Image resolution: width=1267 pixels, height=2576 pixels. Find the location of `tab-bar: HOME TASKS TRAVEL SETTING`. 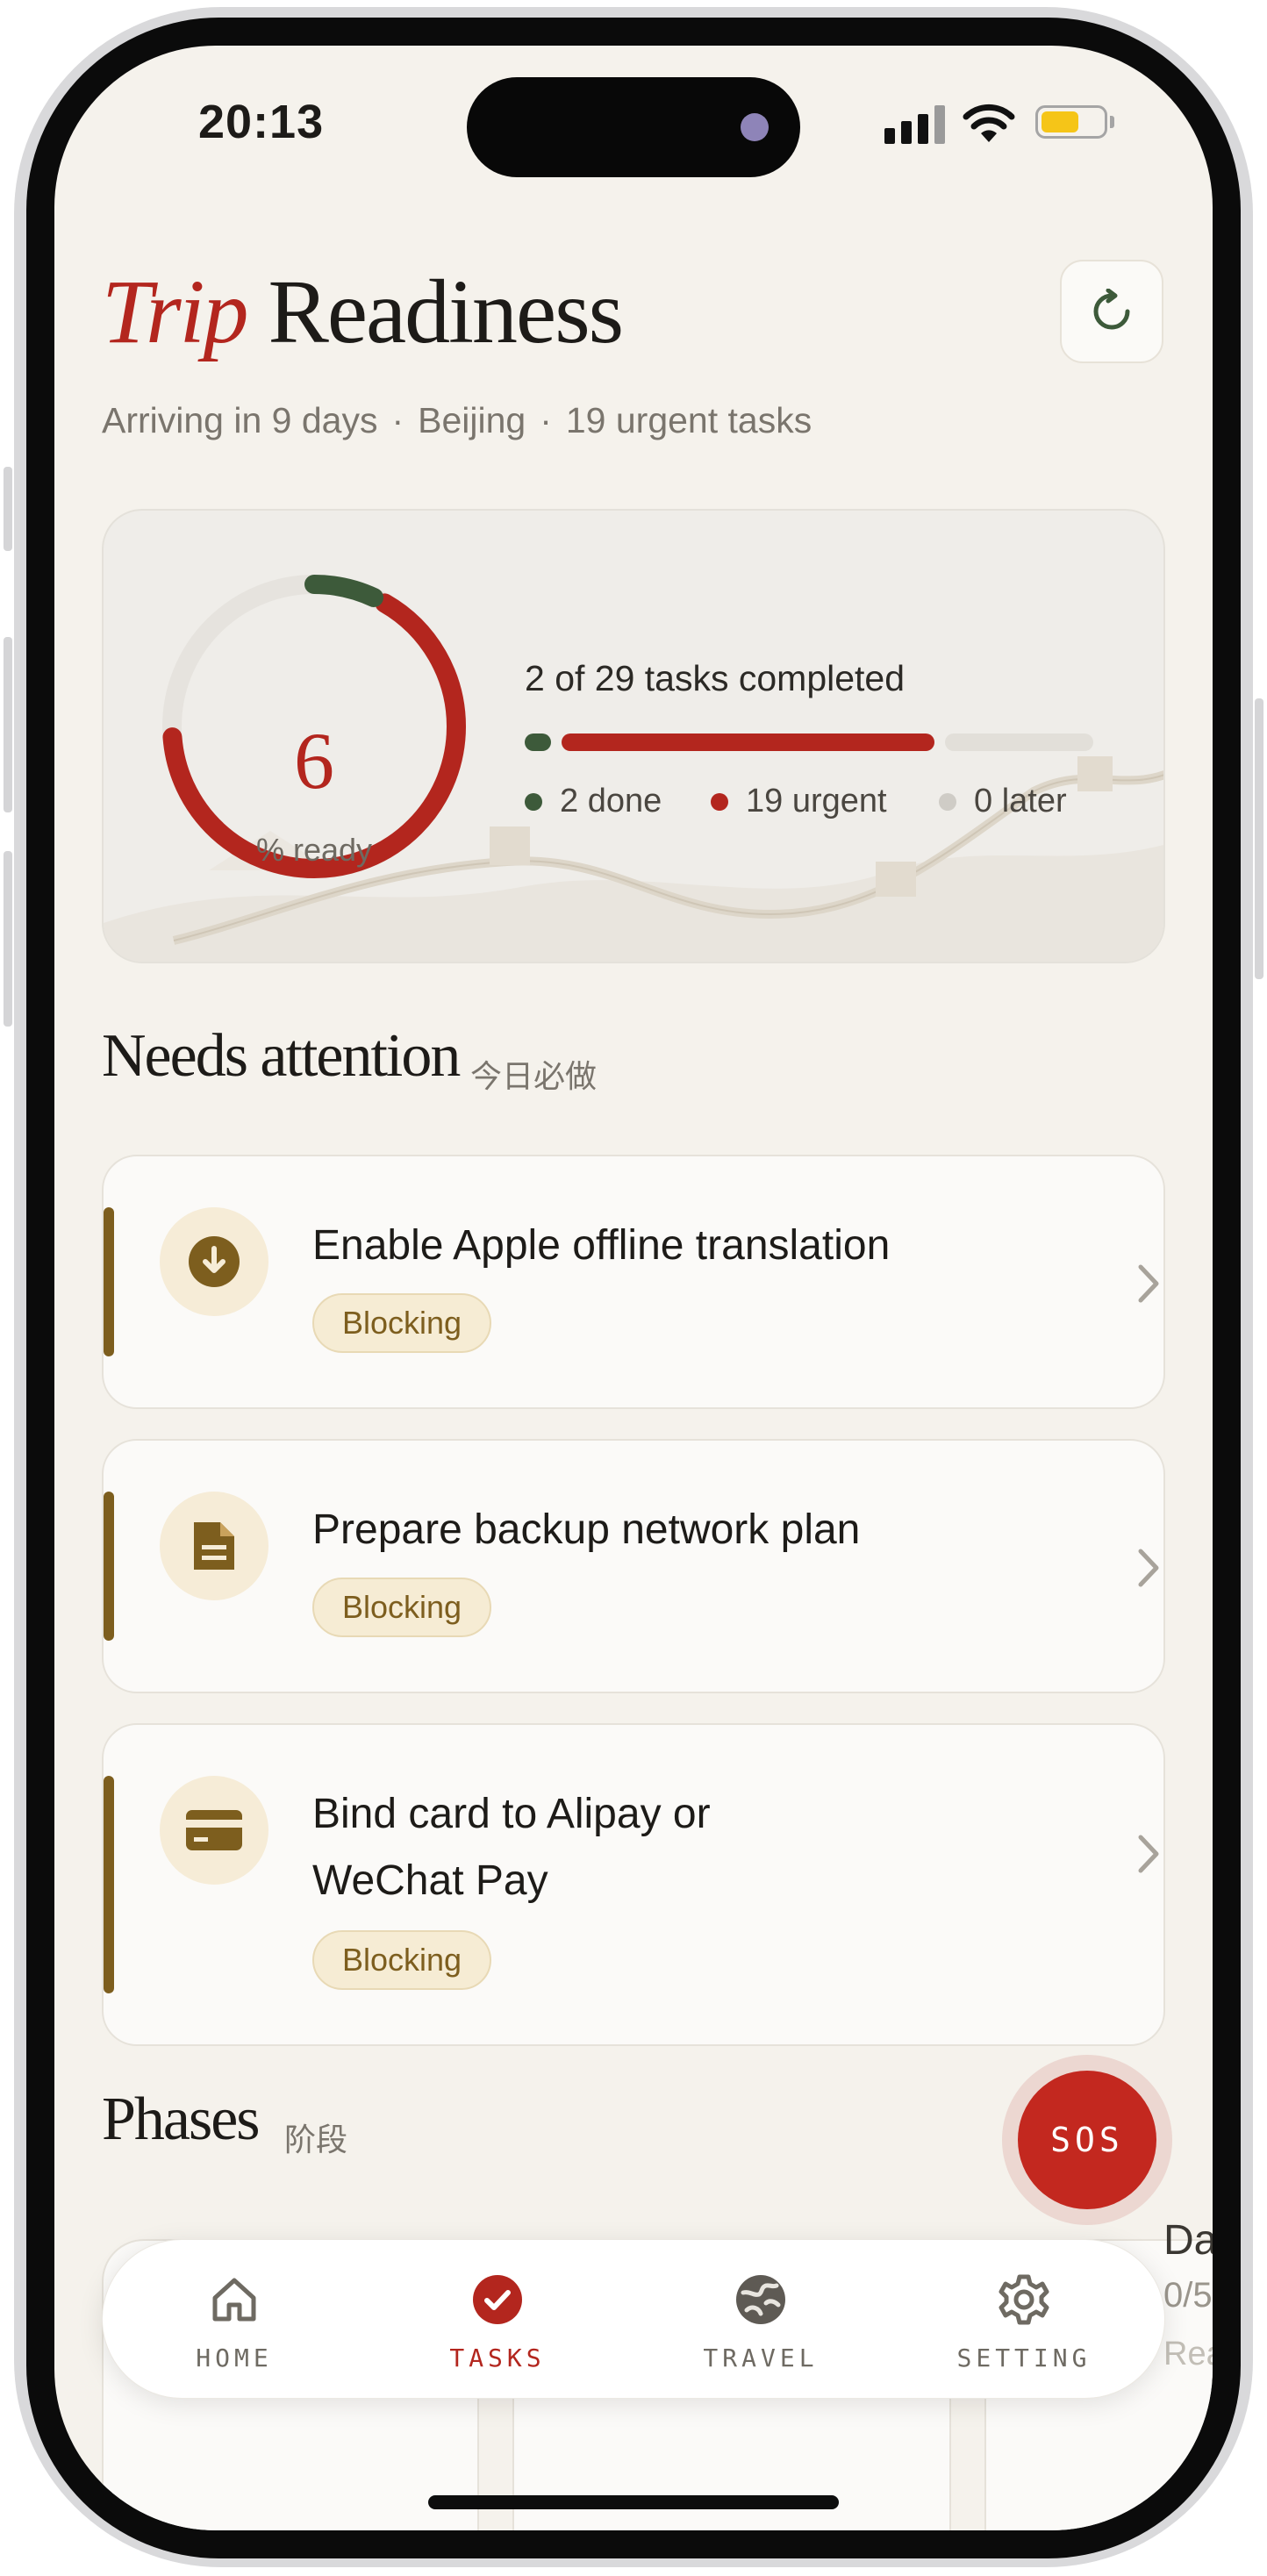

tab-bar: HOME TASKS TRAVEL SETTING is located at coordinates (633, 2319).